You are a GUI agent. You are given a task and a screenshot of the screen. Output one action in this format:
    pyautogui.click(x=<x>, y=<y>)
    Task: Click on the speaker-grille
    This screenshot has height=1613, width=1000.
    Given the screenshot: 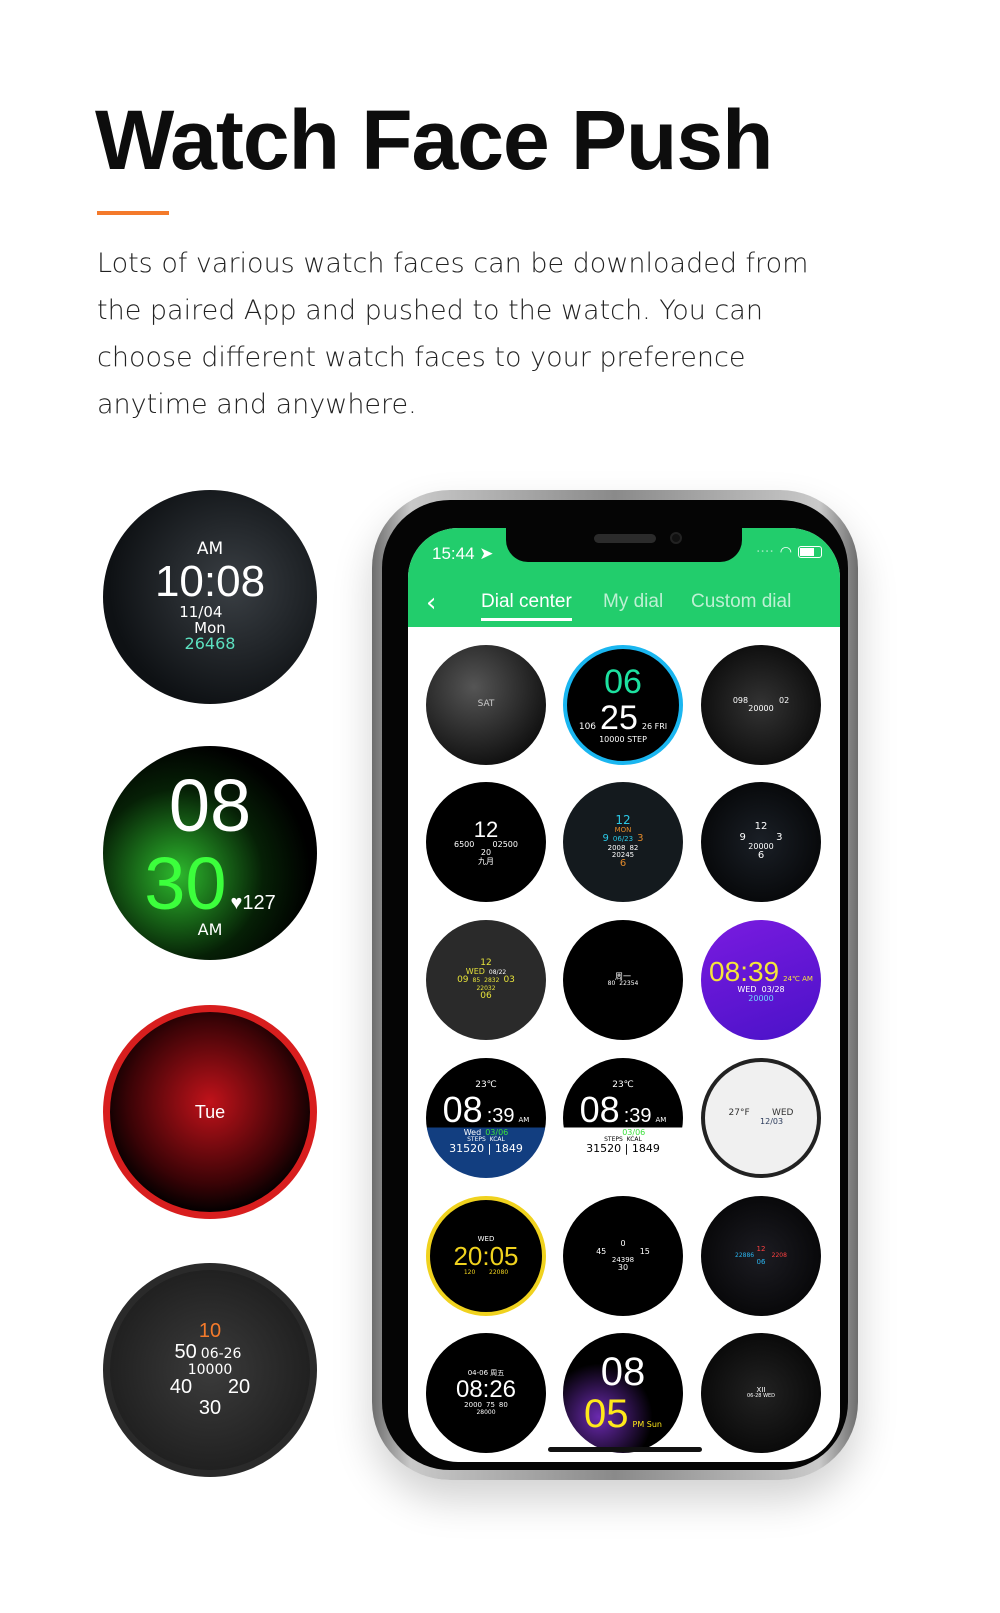 What is the action you would take?
    pyautogui.click(x=625, y=538)
    